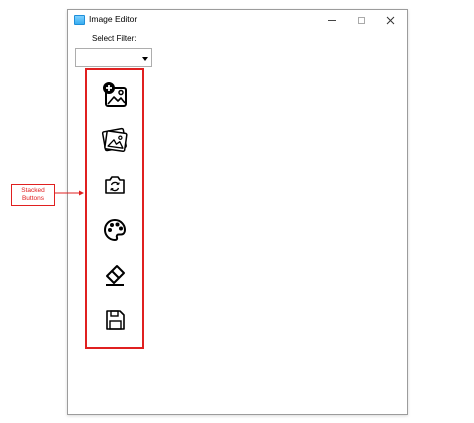  I want to click on annotation-callout: Stacked Buttons, so click(33, 195).